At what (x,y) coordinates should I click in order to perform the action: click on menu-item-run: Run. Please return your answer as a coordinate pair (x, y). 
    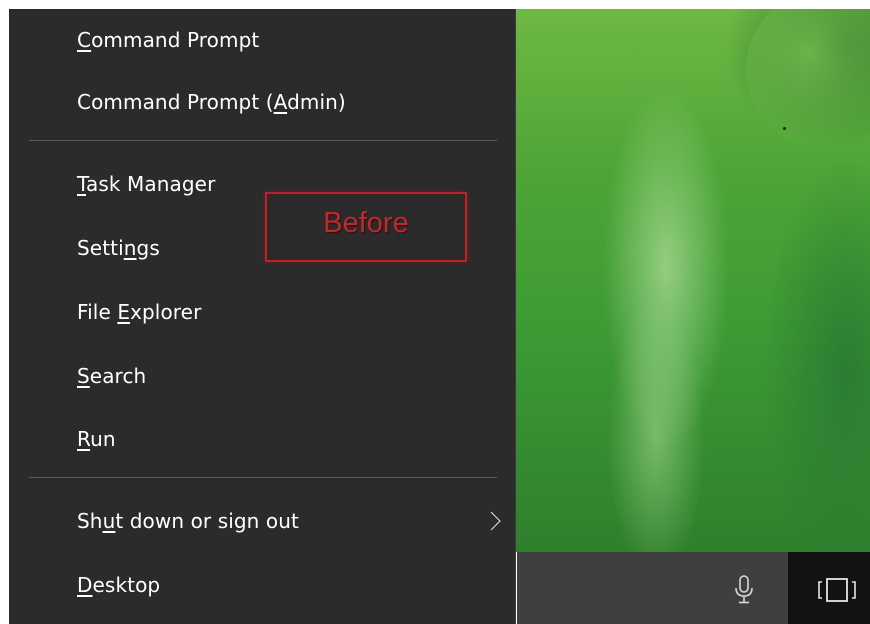
    Looking at the image, I should click on (262, 439).